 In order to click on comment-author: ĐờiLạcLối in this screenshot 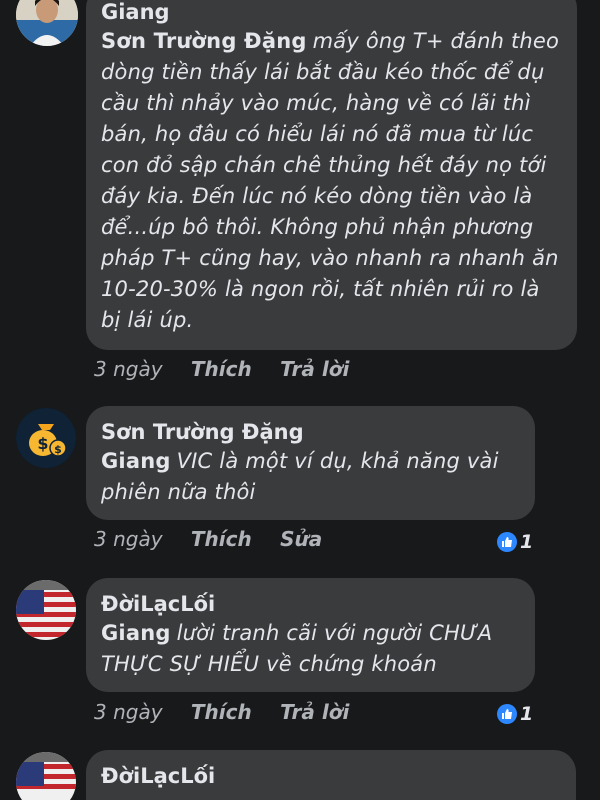, I will do `click(331, 776)`.